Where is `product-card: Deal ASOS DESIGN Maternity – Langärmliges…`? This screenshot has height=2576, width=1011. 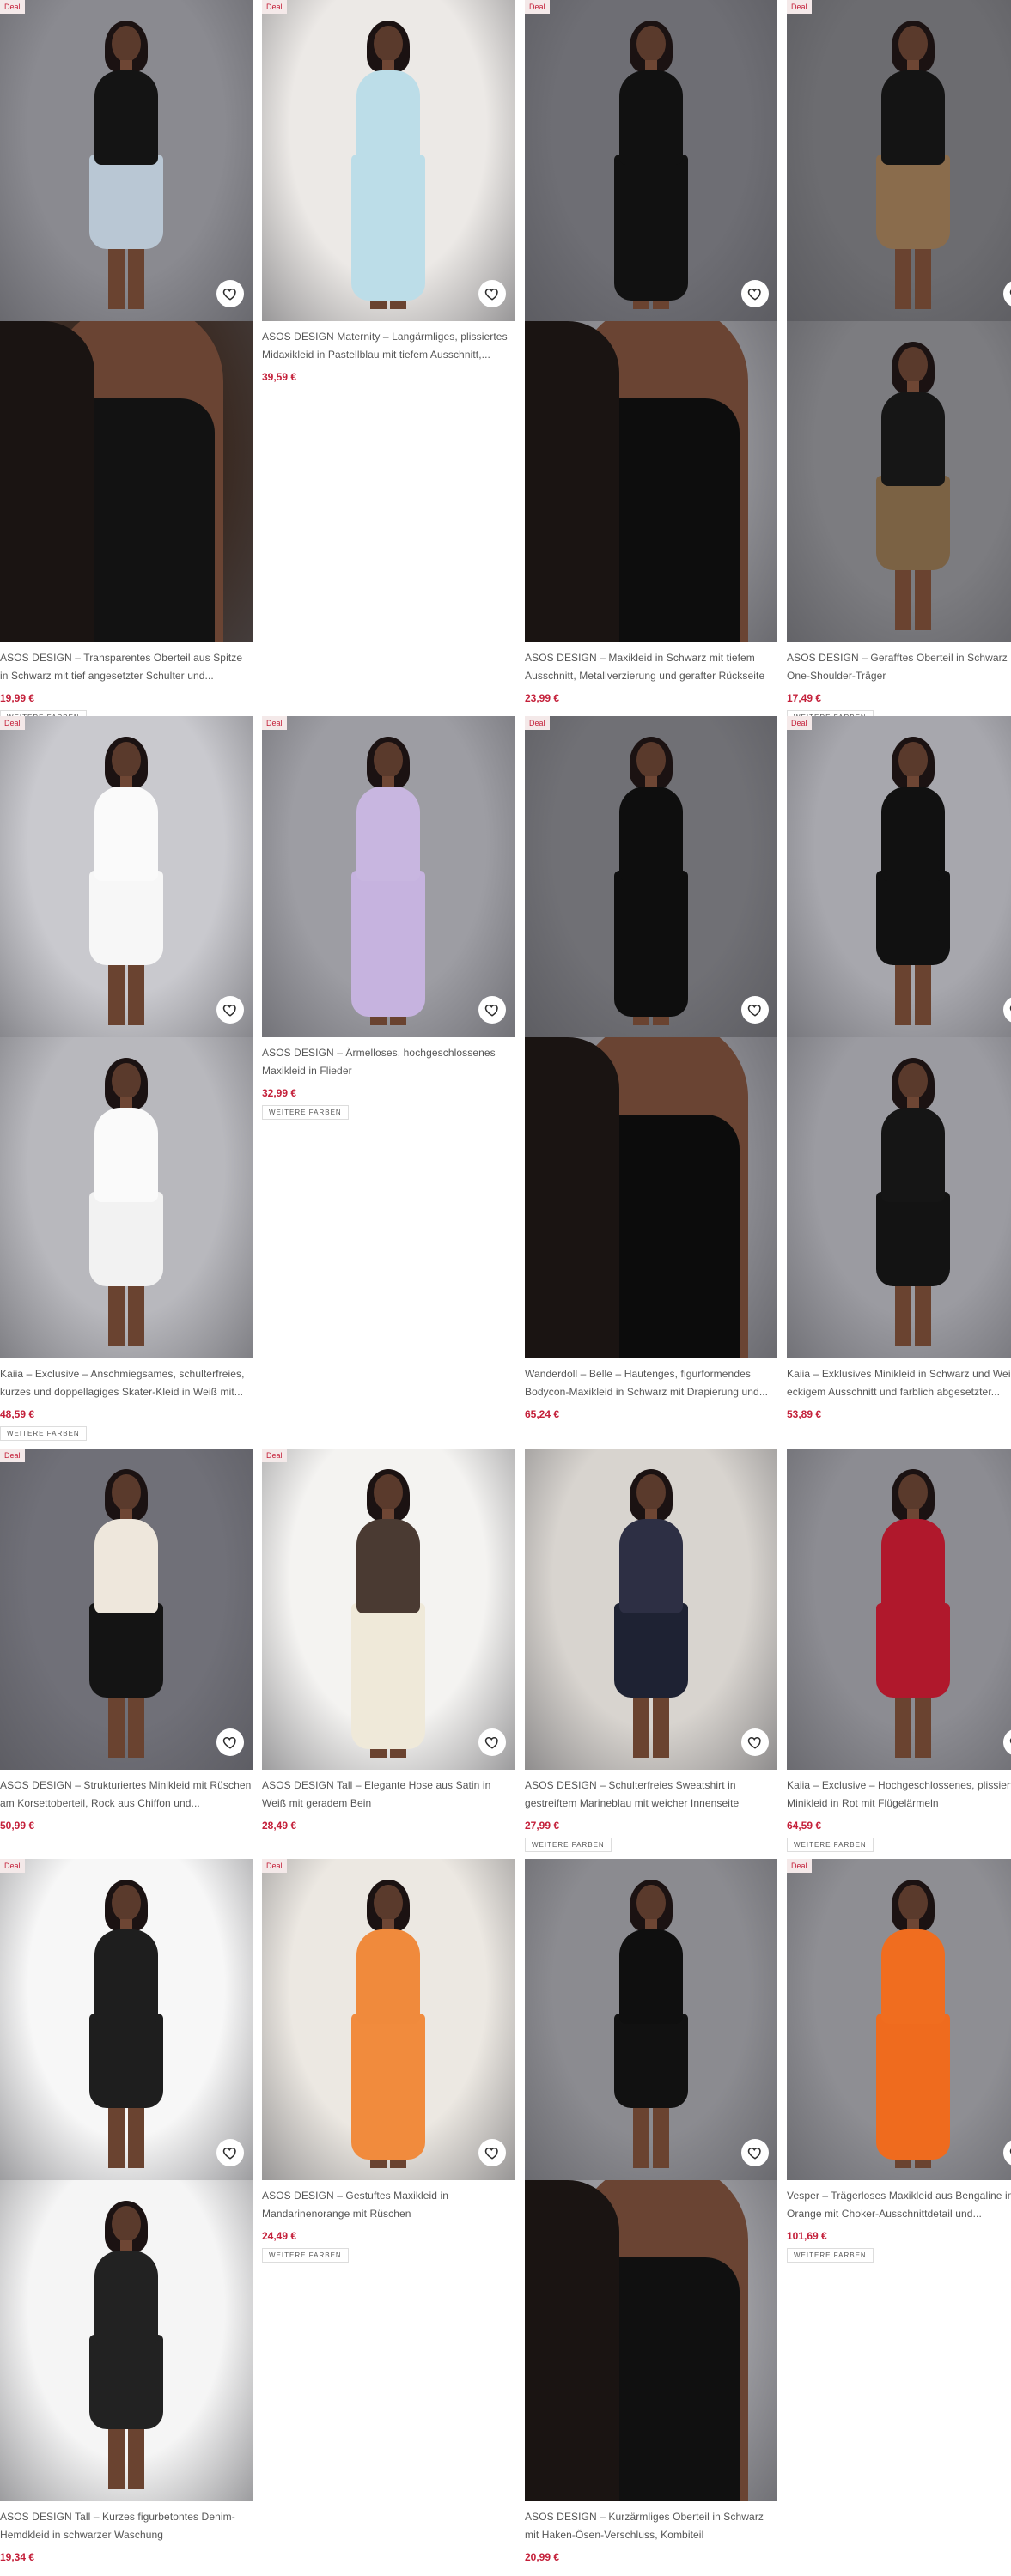
product-card: Deal ASOS DESIGN Maternity – Langärmliges… is located at coordinates (388, 191).